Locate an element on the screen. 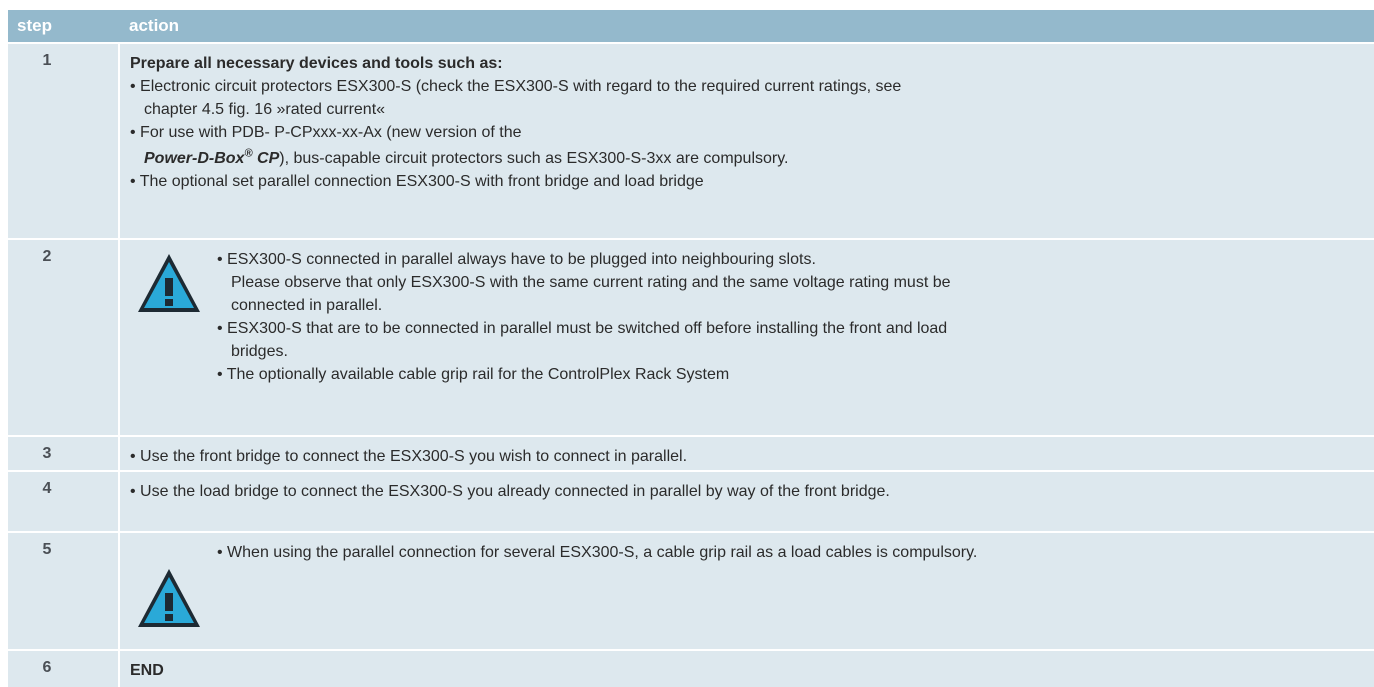  header-action: action is located at coordinates (154, 25).